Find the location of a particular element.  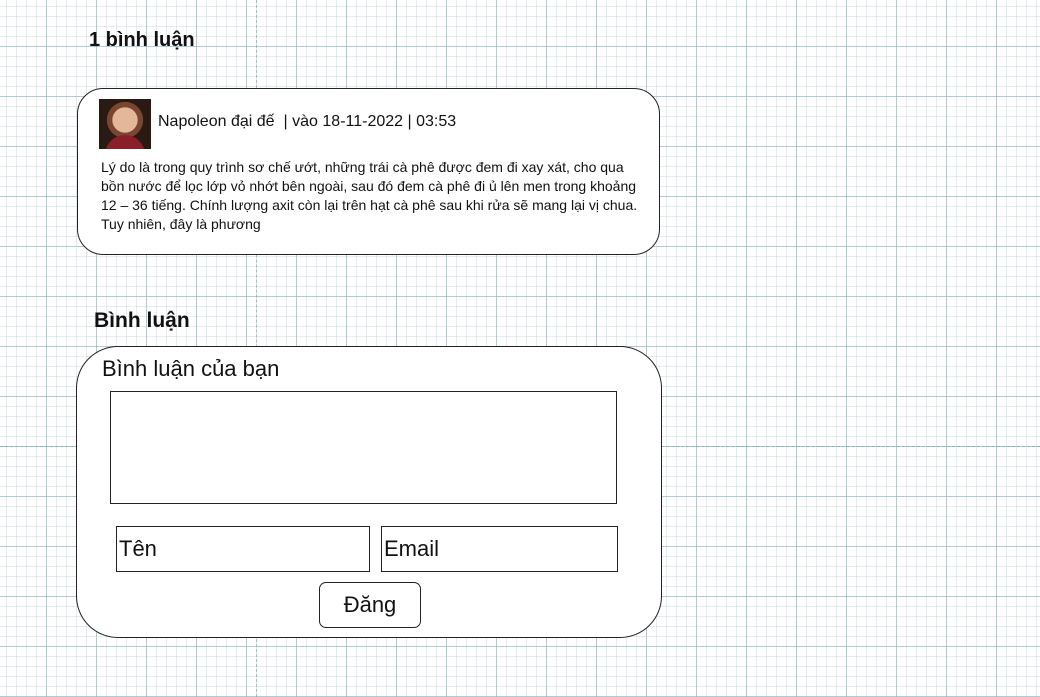

comment-meta: Napoleon đại đế | vào 18-11-2022 | 03:53 is located at coordinates (307, 122).